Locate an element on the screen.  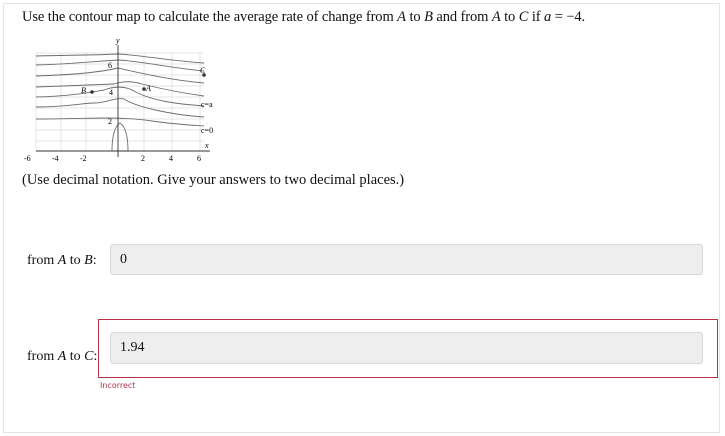
x-tick-neg2: -2 is located at coordinates (83, 158).